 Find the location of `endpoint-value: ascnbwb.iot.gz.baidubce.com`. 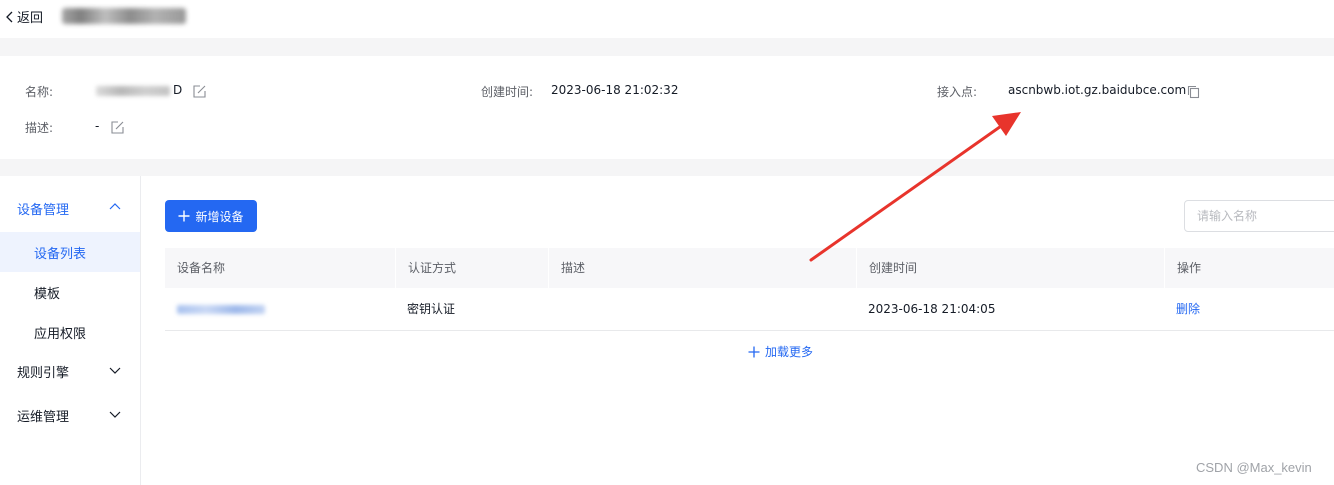

endpoint-value: ascnbwb.iot.gz.baidubce.com is located at coordinates (1097, 90).